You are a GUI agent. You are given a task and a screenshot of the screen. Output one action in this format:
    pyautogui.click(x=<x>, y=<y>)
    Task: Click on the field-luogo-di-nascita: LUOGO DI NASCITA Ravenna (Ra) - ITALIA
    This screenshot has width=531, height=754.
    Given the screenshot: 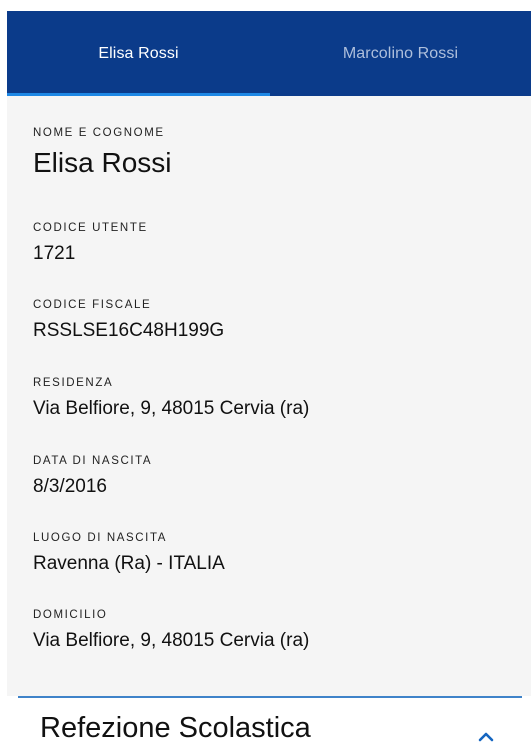 What is the action you would take?
    pyautogui.click(x=129, y=553)
    